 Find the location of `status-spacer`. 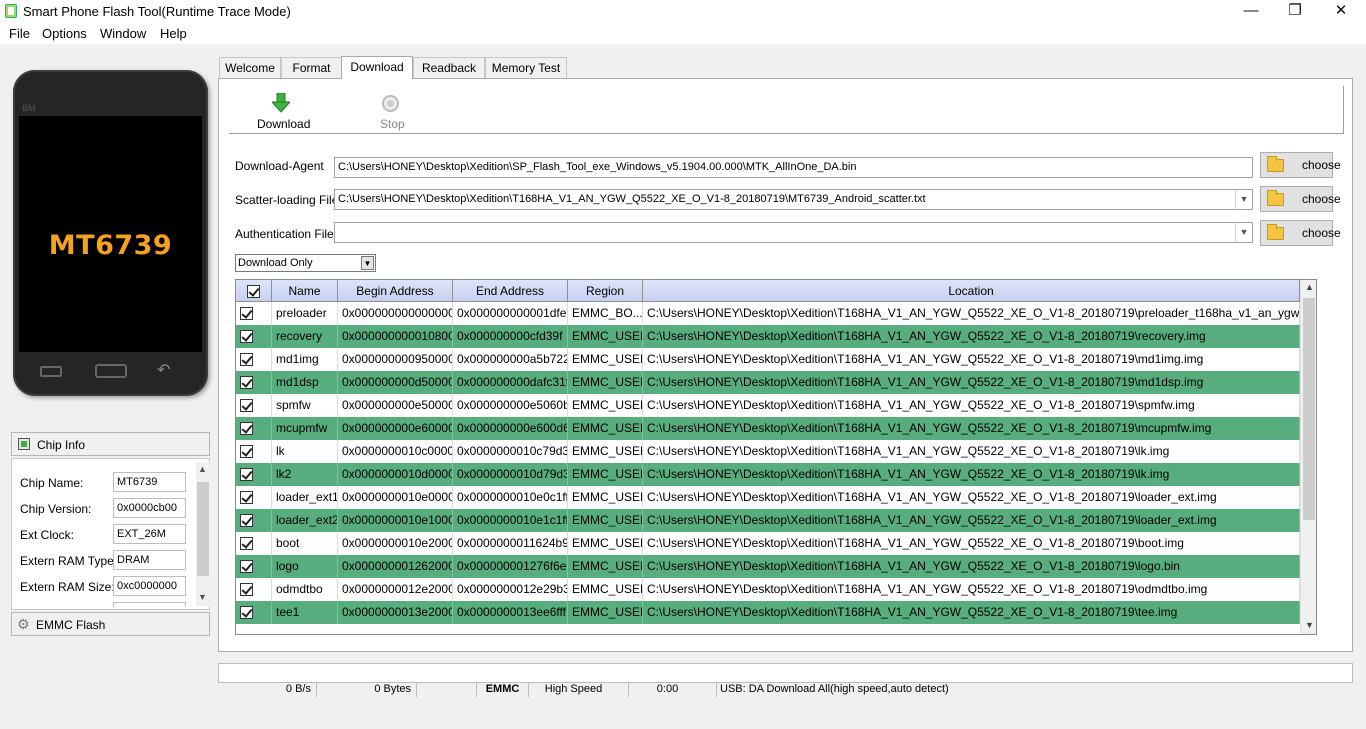

status-spacer is located at coordinates (447, 690).